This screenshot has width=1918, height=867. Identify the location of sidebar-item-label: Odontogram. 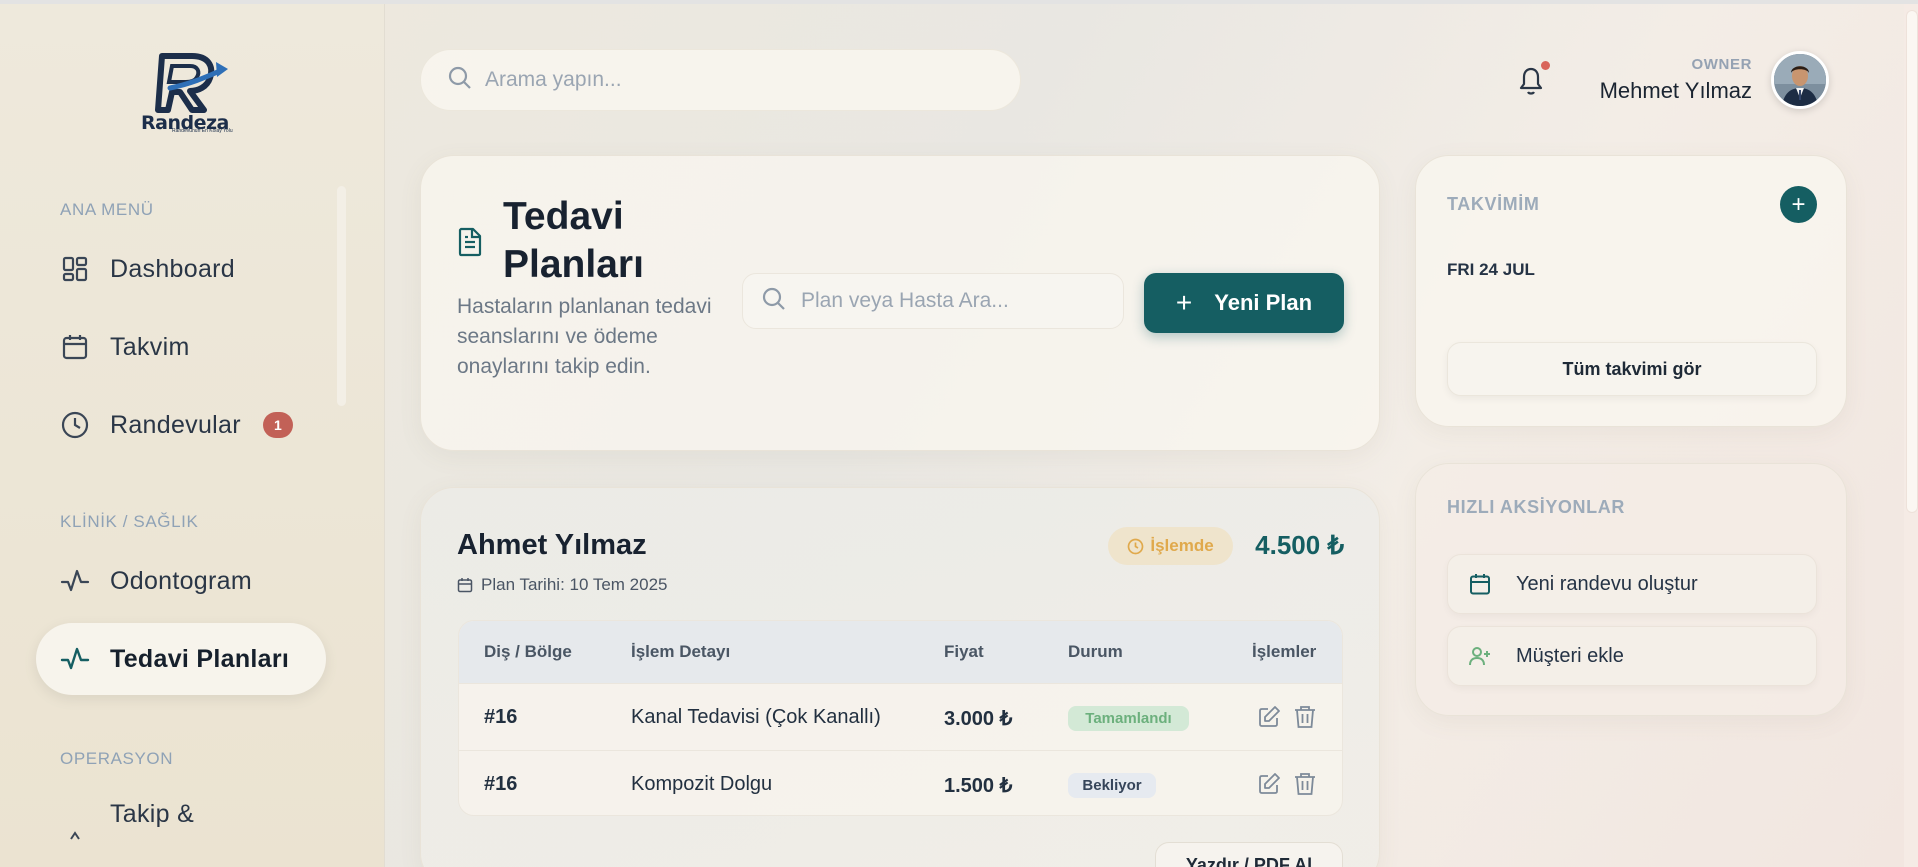
(181, 580).